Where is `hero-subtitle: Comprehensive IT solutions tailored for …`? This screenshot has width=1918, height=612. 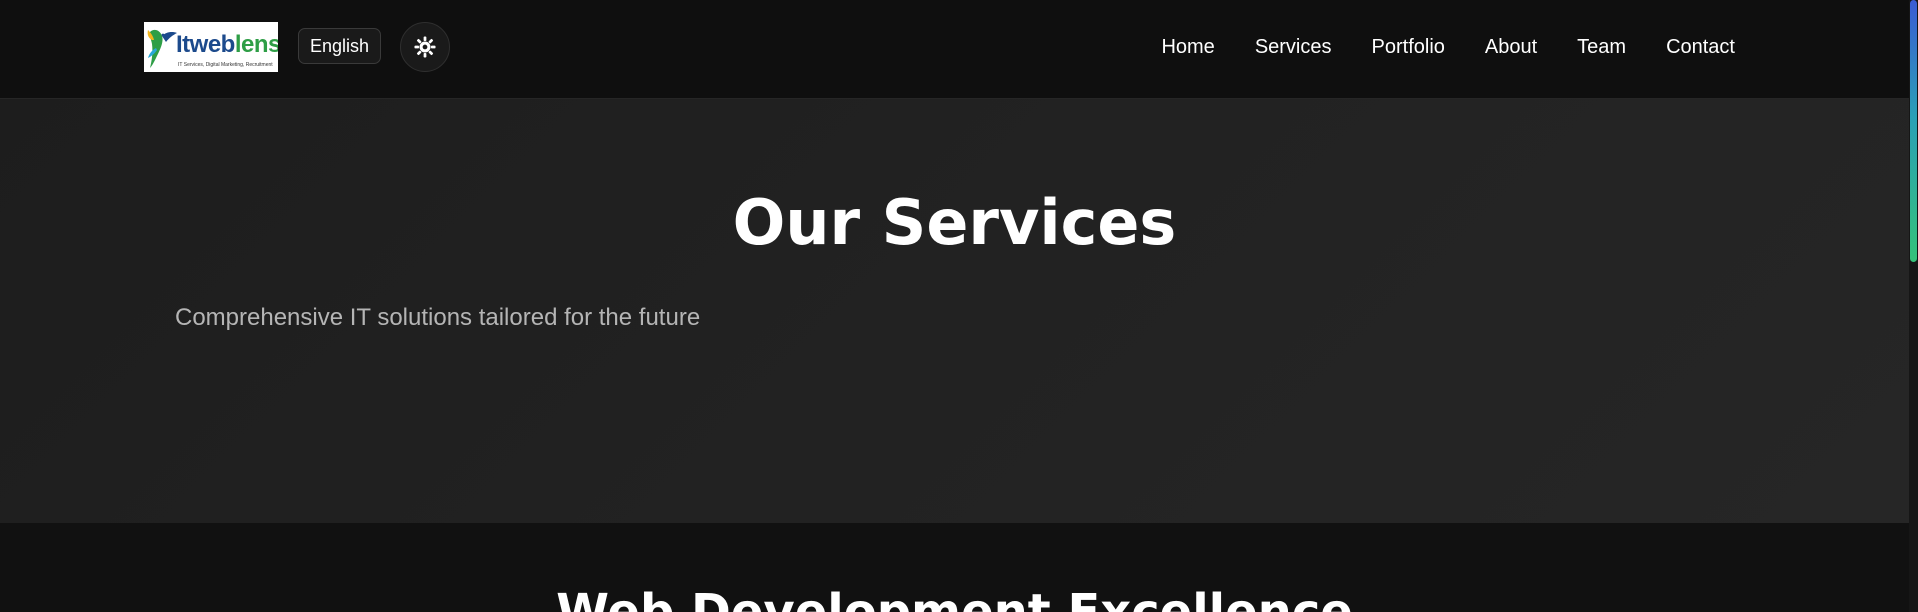
hero-subtitle: Comprehensive IT solutions tailored for … is located at coordinates (438, 317).